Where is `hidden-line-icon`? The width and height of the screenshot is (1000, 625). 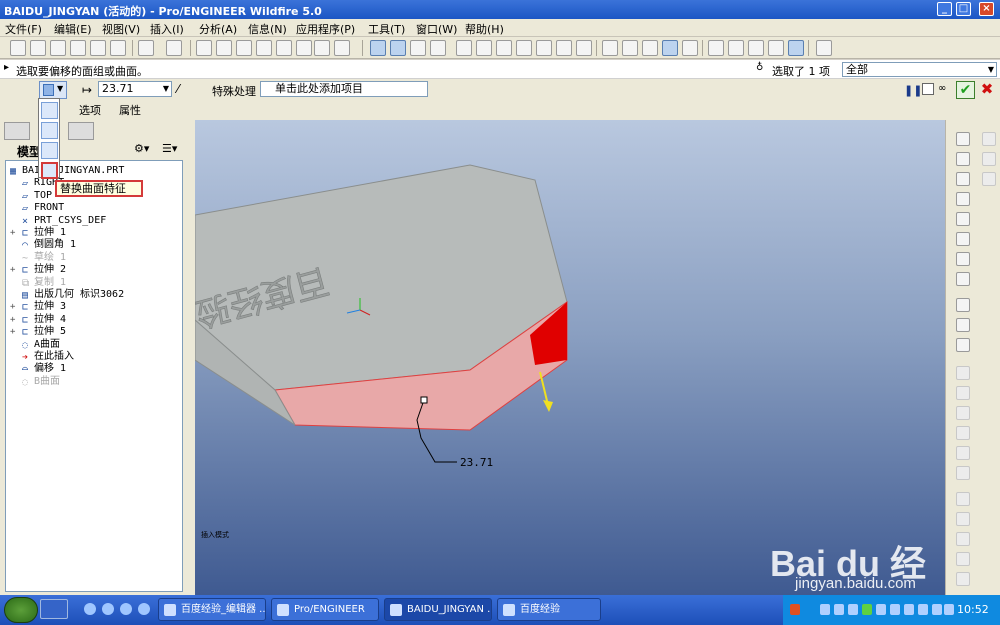 hidden-line-icon is located at coordinates (630, 48).